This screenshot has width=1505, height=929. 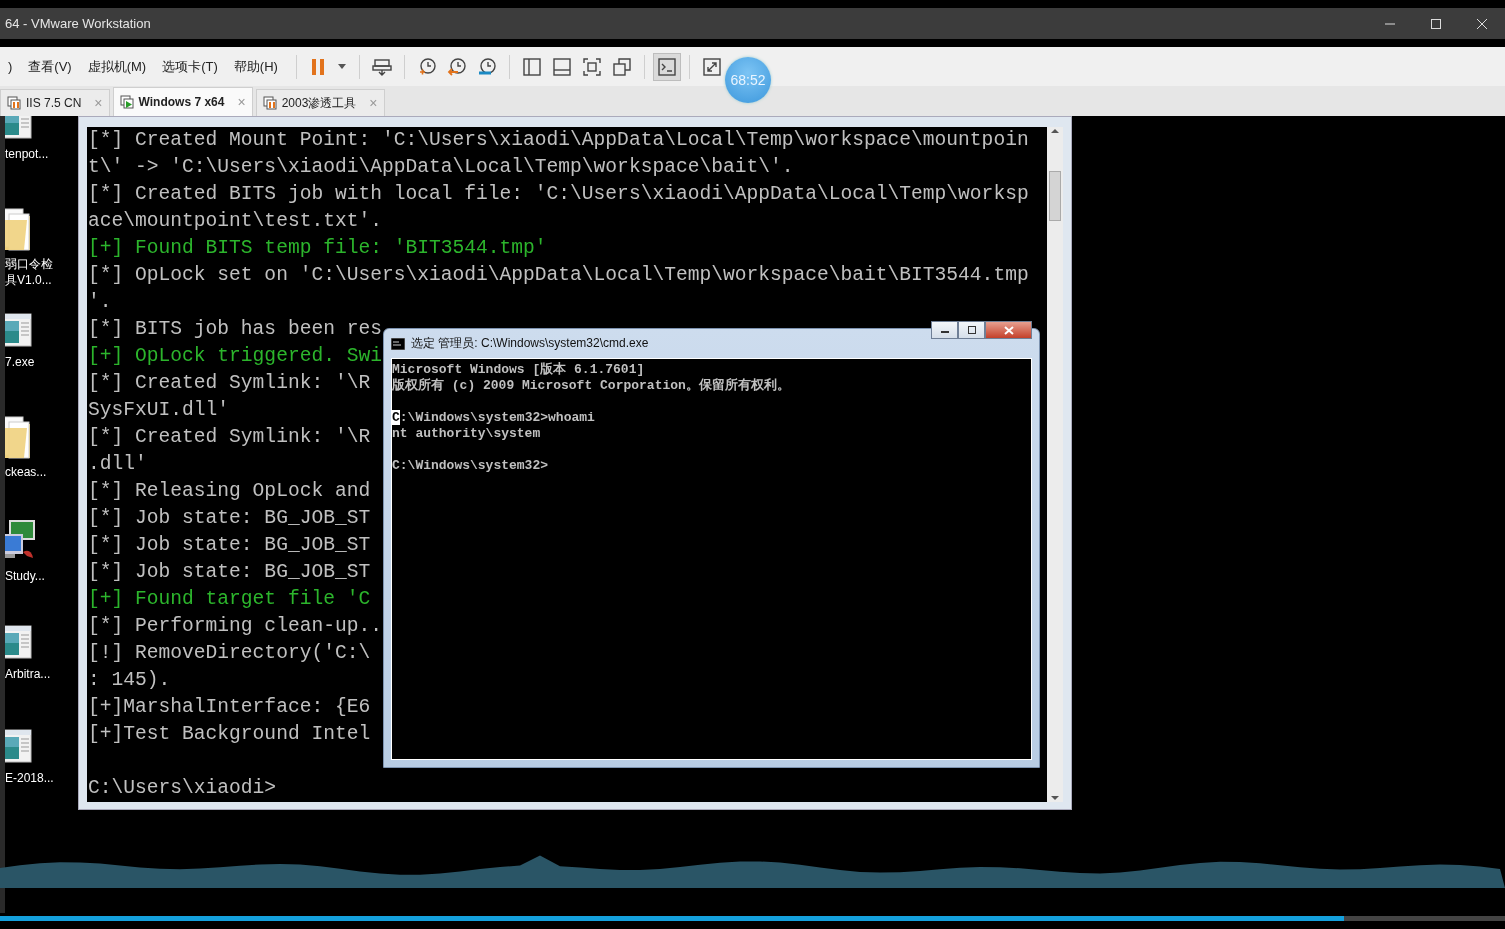 I want to click on console-line: Microsoft Windows [版本 6.1.7601], so click(x=518, y=369).